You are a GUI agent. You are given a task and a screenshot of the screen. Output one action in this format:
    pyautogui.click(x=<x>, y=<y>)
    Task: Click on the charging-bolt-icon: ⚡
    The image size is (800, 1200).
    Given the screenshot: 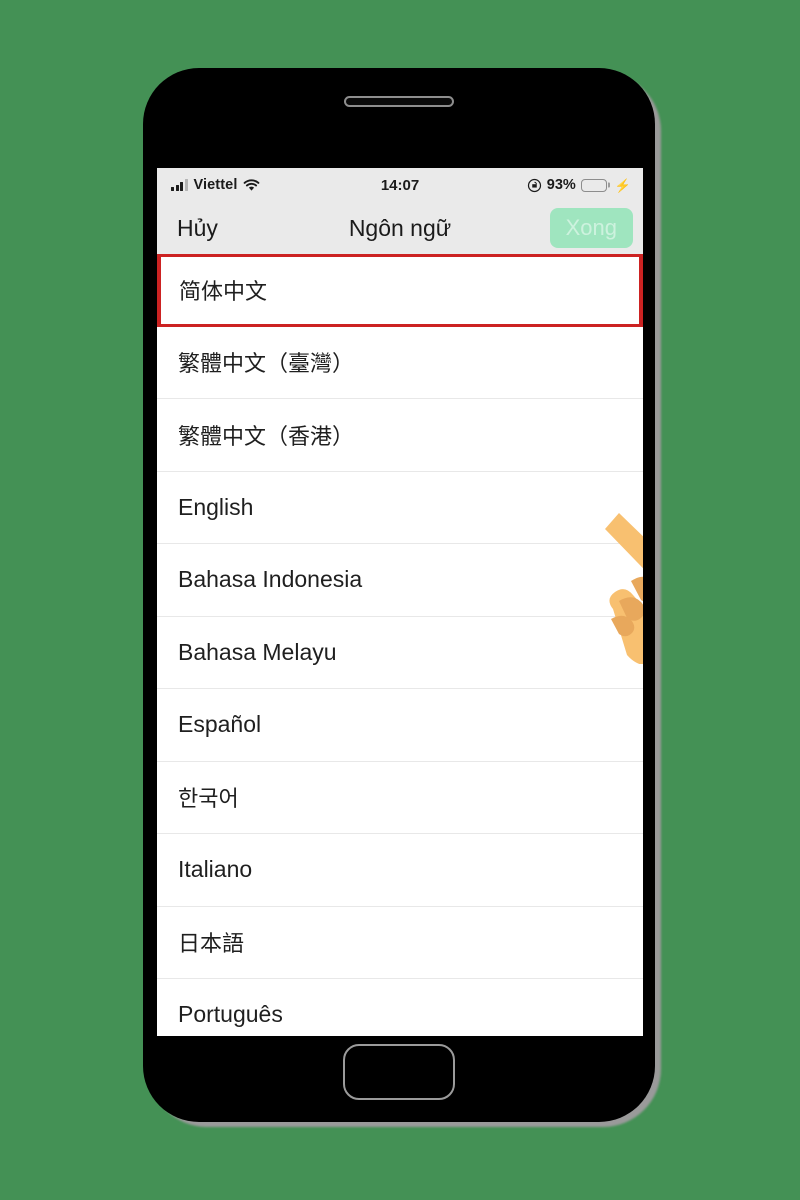 What is the action you would take?
    pyautogui.click(x=622, y=185)
    